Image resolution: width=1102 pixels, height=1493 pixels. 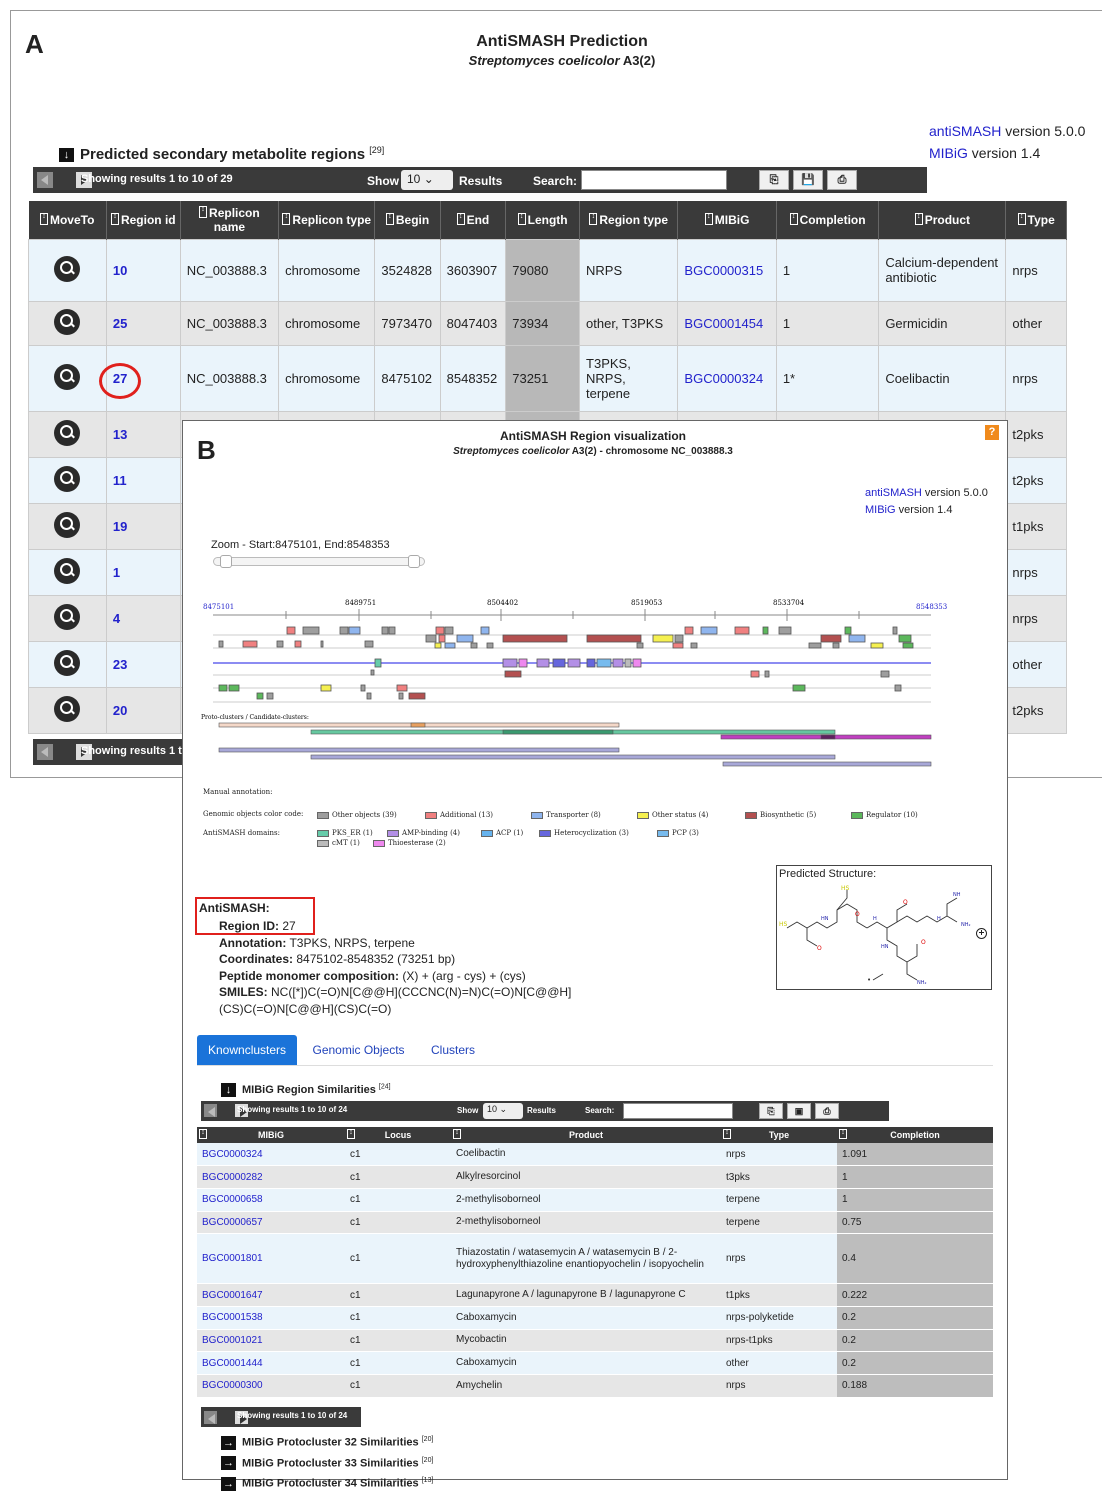 I want to click on sim-cell-mibig: BGC0001538, so click(x=271, y=1318).